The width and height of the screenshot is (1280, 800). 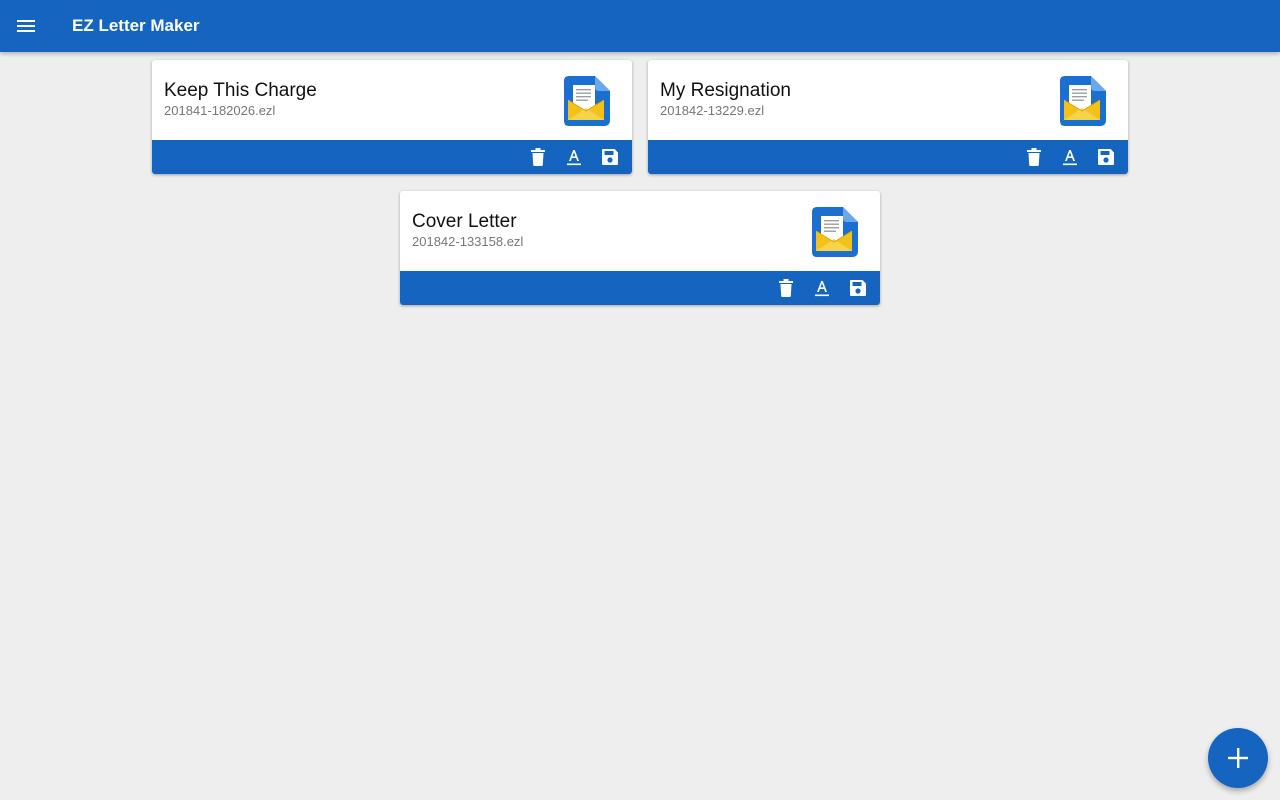 What do you see at coordinates (640, 248) in the screenshot?
I see `letter-card: Cover Letter 201842-133158.ezl` at bounding box center [640, 248].